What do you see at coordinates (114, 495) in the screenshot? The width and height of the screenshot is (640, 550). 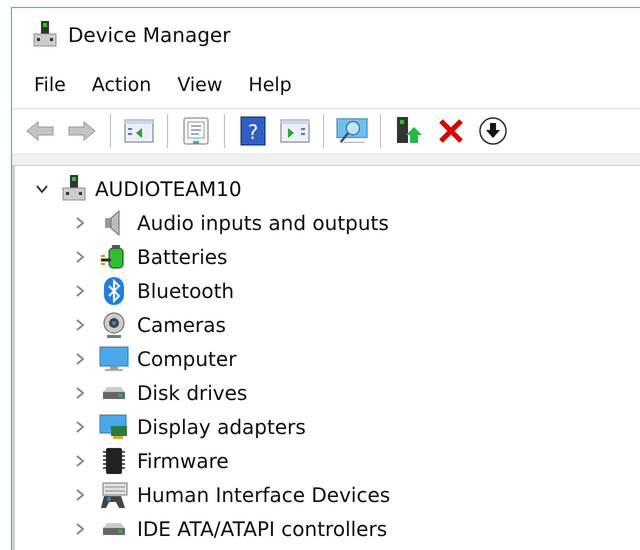 I see `keyboard-gamepad-icon` at bounding box center [114, 495].